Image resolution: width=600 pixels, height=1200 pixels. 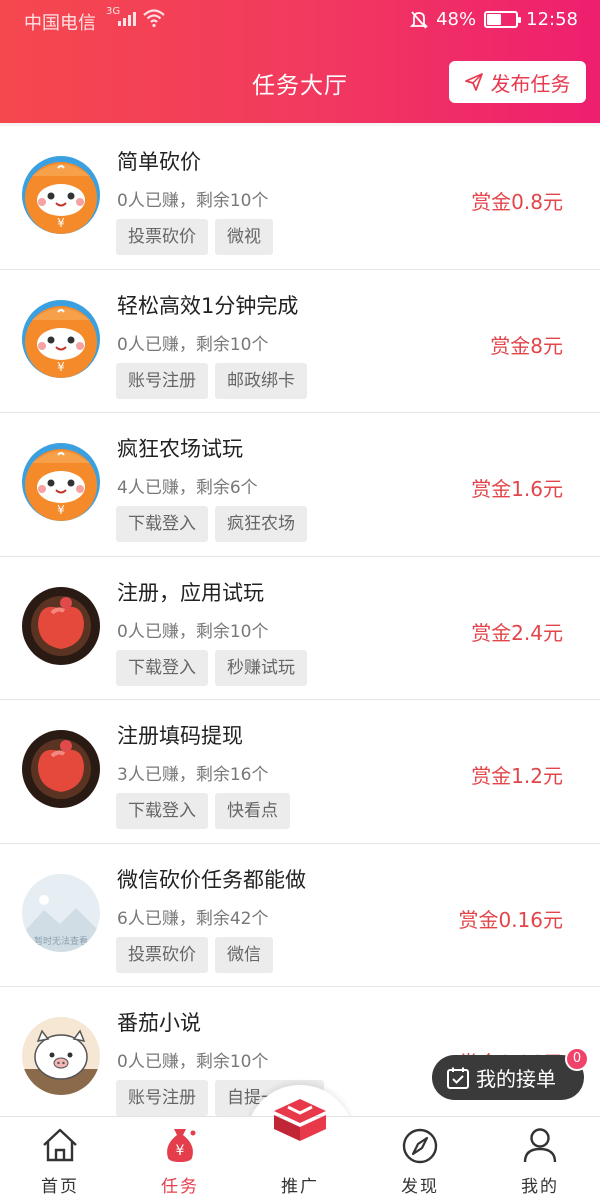 I want to click on task-tag: 微信, so click(x=244, y=954).